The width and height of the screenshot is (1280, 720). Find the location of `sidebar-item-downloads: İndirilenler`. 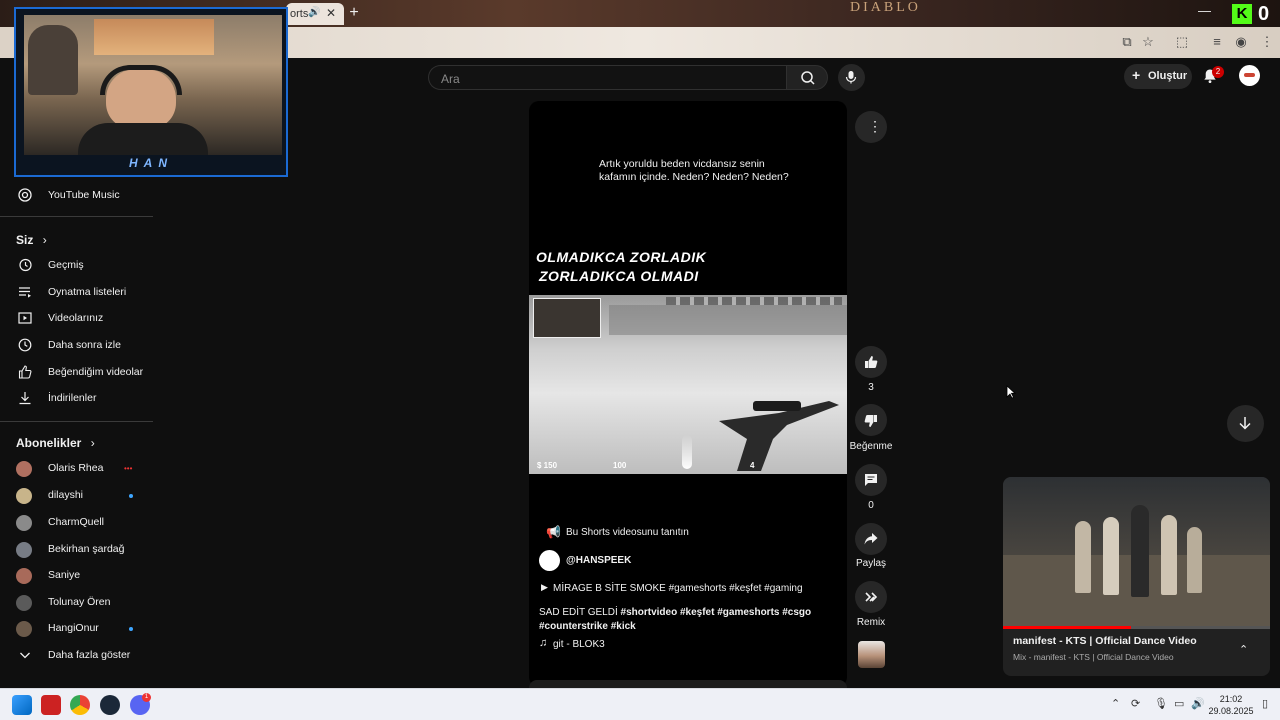

sidebar-item-downloads: İndirilenler is located at coordinates (76, 399).